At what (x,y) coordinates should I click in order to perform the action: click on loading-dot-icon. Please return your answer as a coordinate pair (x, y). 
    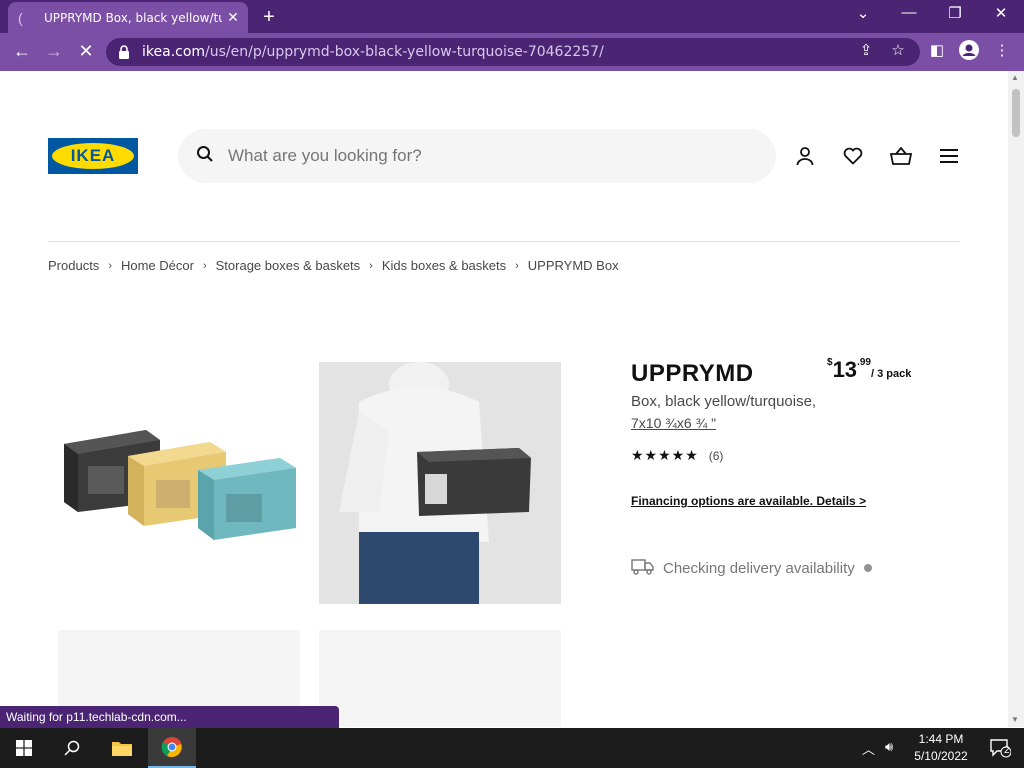
    Looking at the image, I should click on (867, 568).